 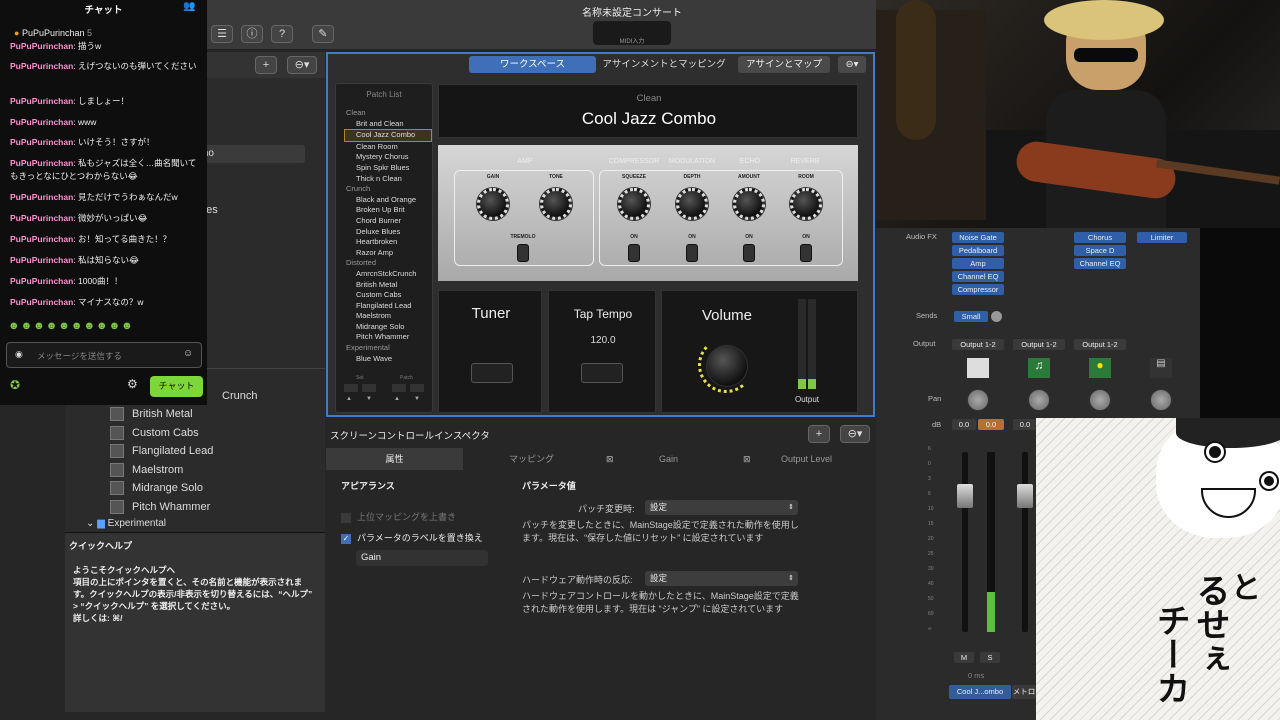 I want to click on patch-list-item: Broken Up Brit, so click(x=384, y=210).